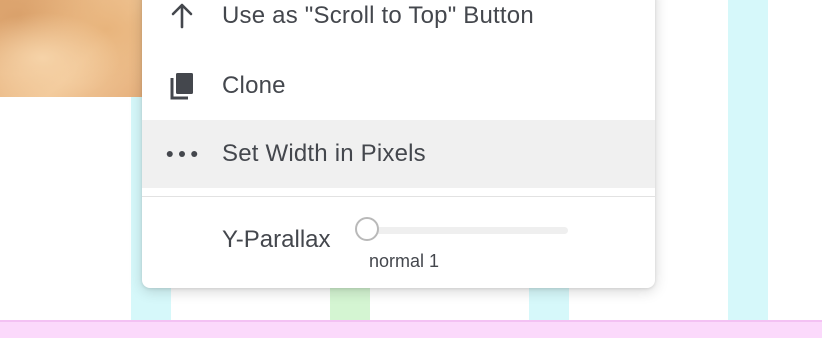 The image size is (822, 338). What do you see at coordinates (71, 48) in the screenshot?
I see `background-image-thumbnail` at bounding box center [71, 48].